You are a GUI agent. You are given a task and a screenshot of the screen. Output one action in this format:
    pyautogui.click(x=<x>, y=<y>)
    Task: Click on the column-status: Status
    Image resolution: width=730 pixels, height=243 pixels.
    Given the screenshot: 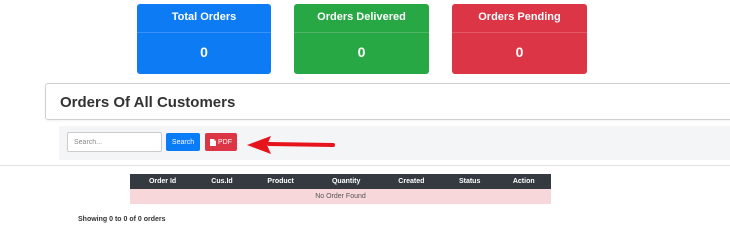 What is the action you would take?
    pyautogui.click(x=469, y=181)
    